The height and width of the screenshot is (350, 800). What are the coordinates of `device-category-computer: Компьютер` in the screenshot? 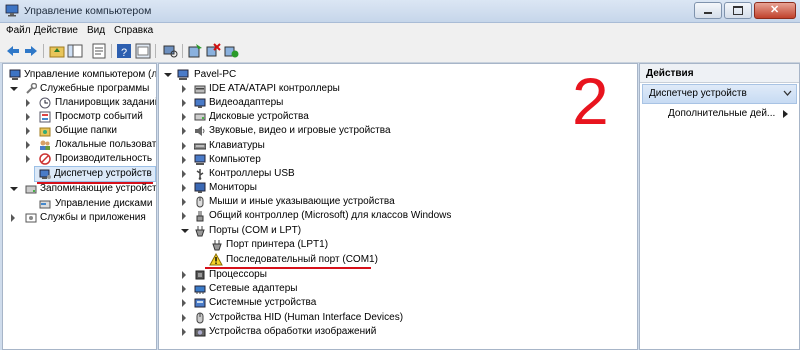 It's located at (319, 160).